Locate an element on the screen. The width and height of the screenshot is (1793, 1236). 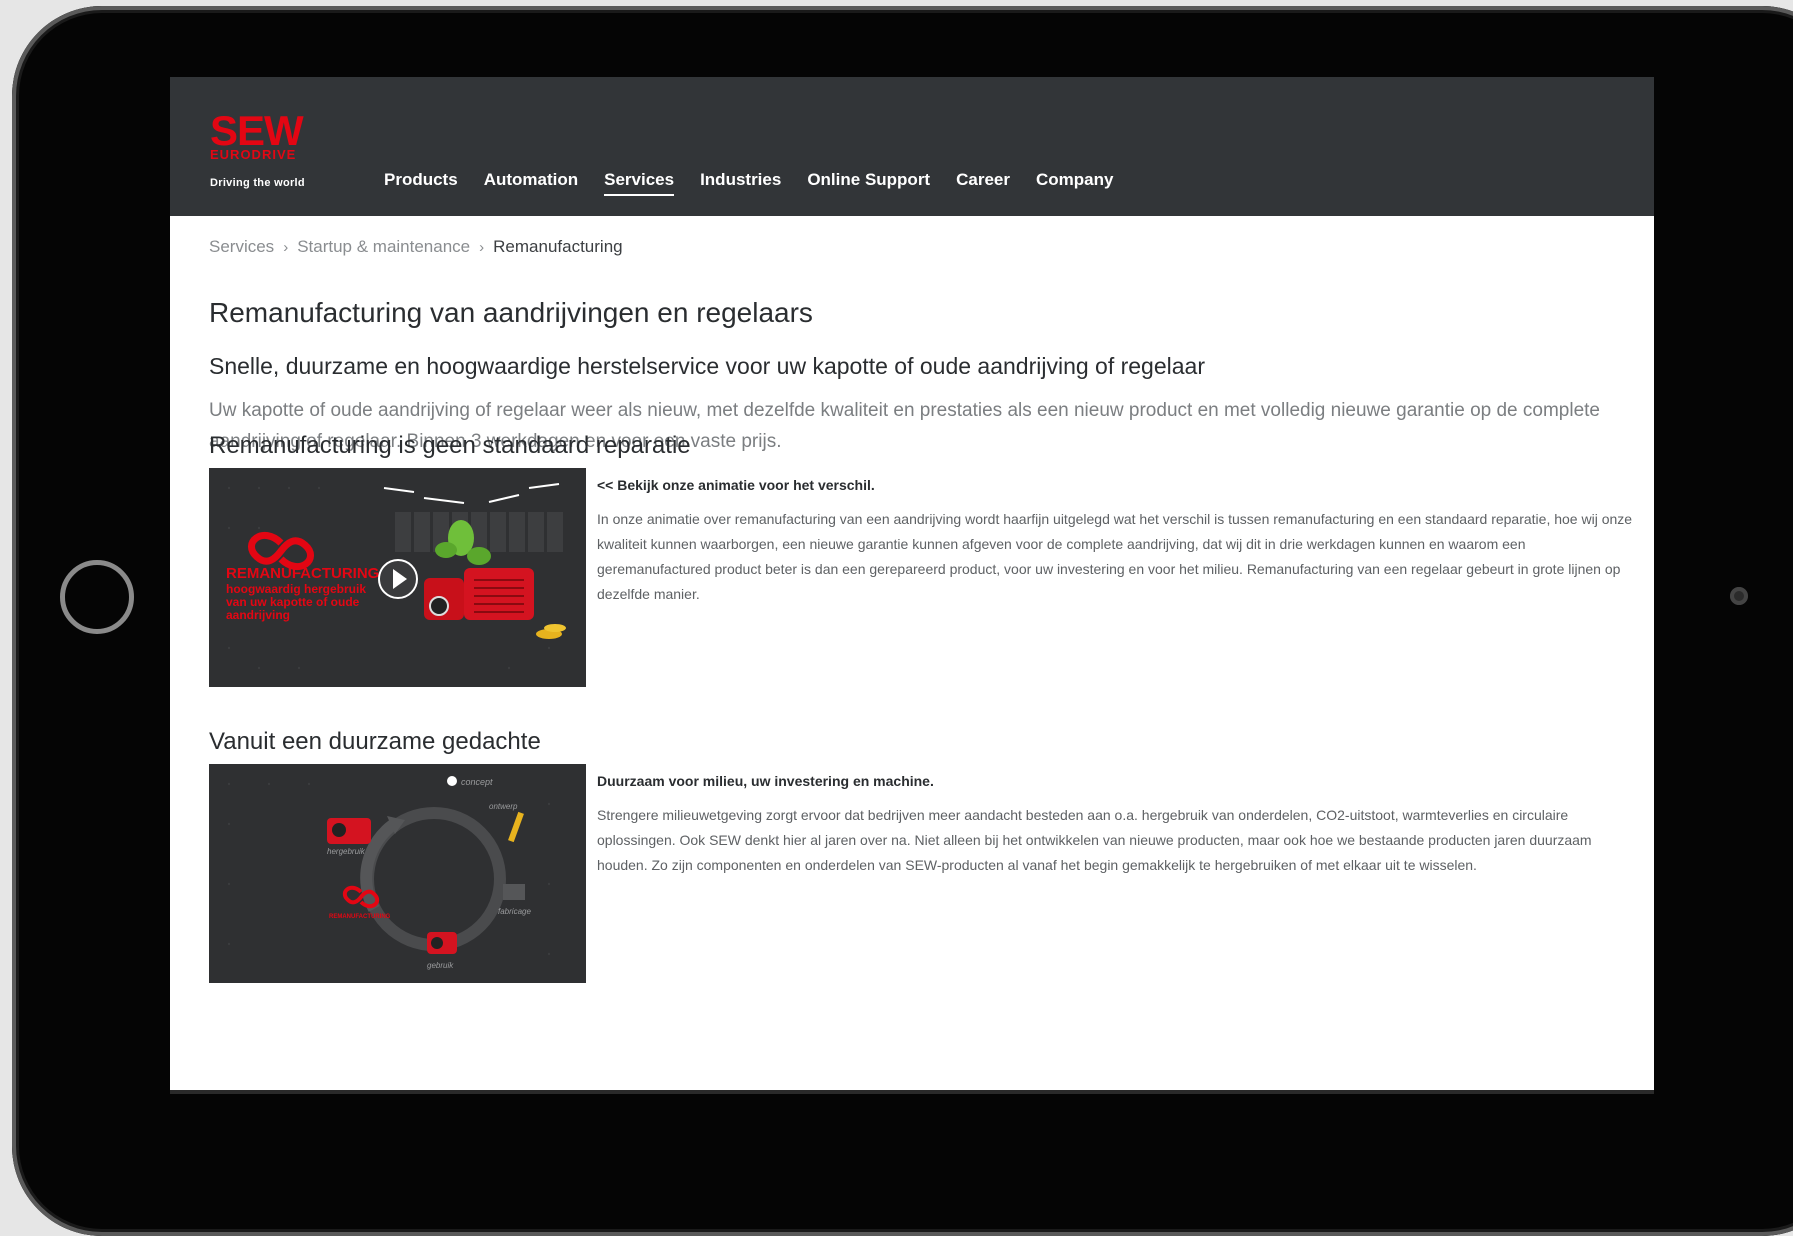
breadcrumb-current: Remanufacturing is located at coordinates (558, 246).